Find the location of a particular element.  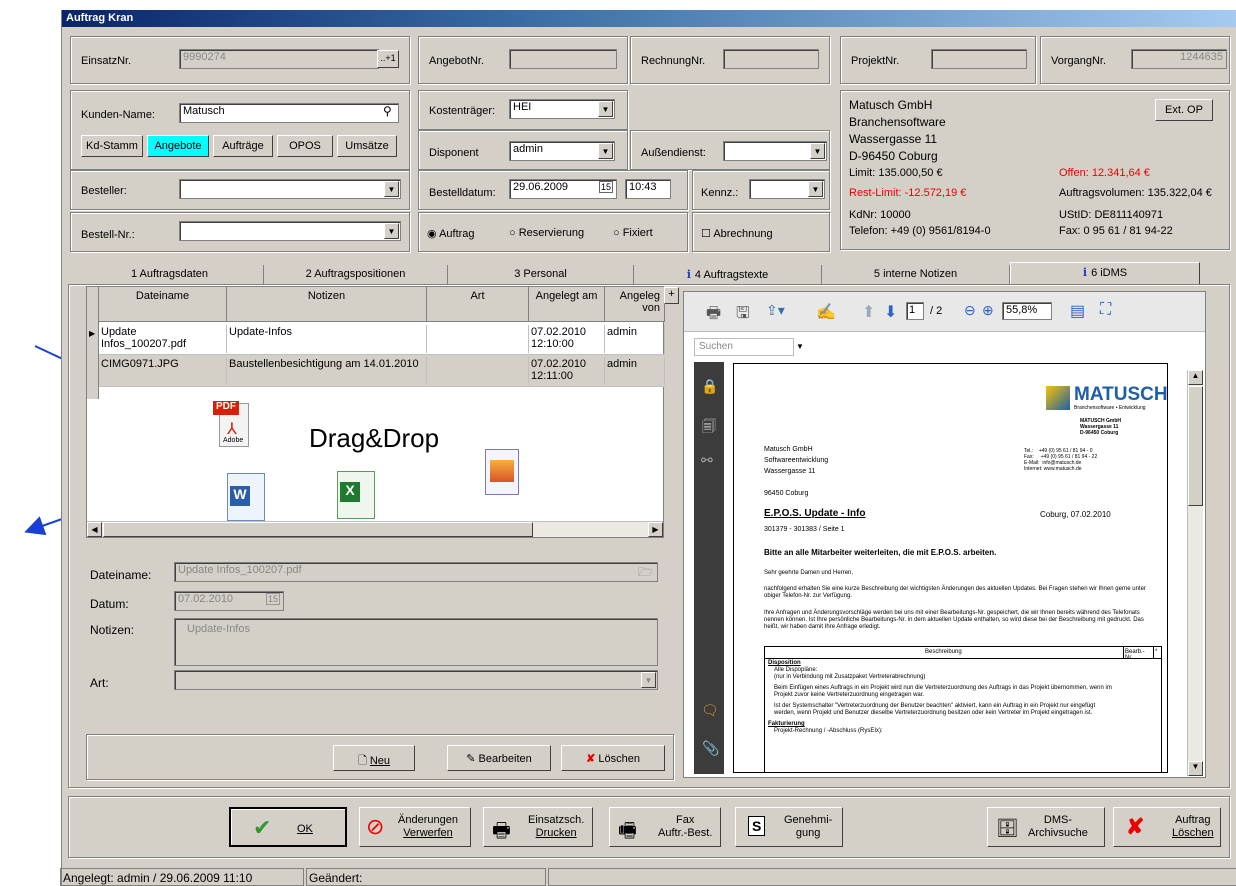

page-number-field: 1 is located at coordinates (915, 311).